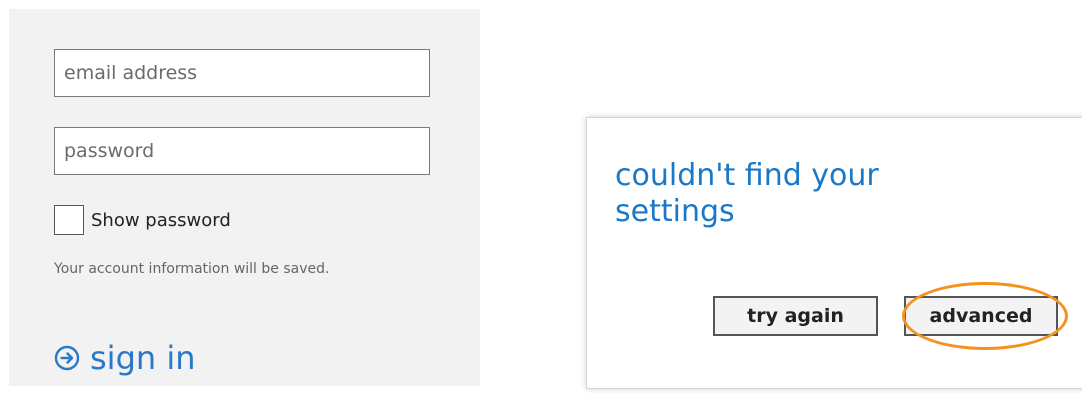  I want to click on sign-in-label: sign in, so click(143, 358).